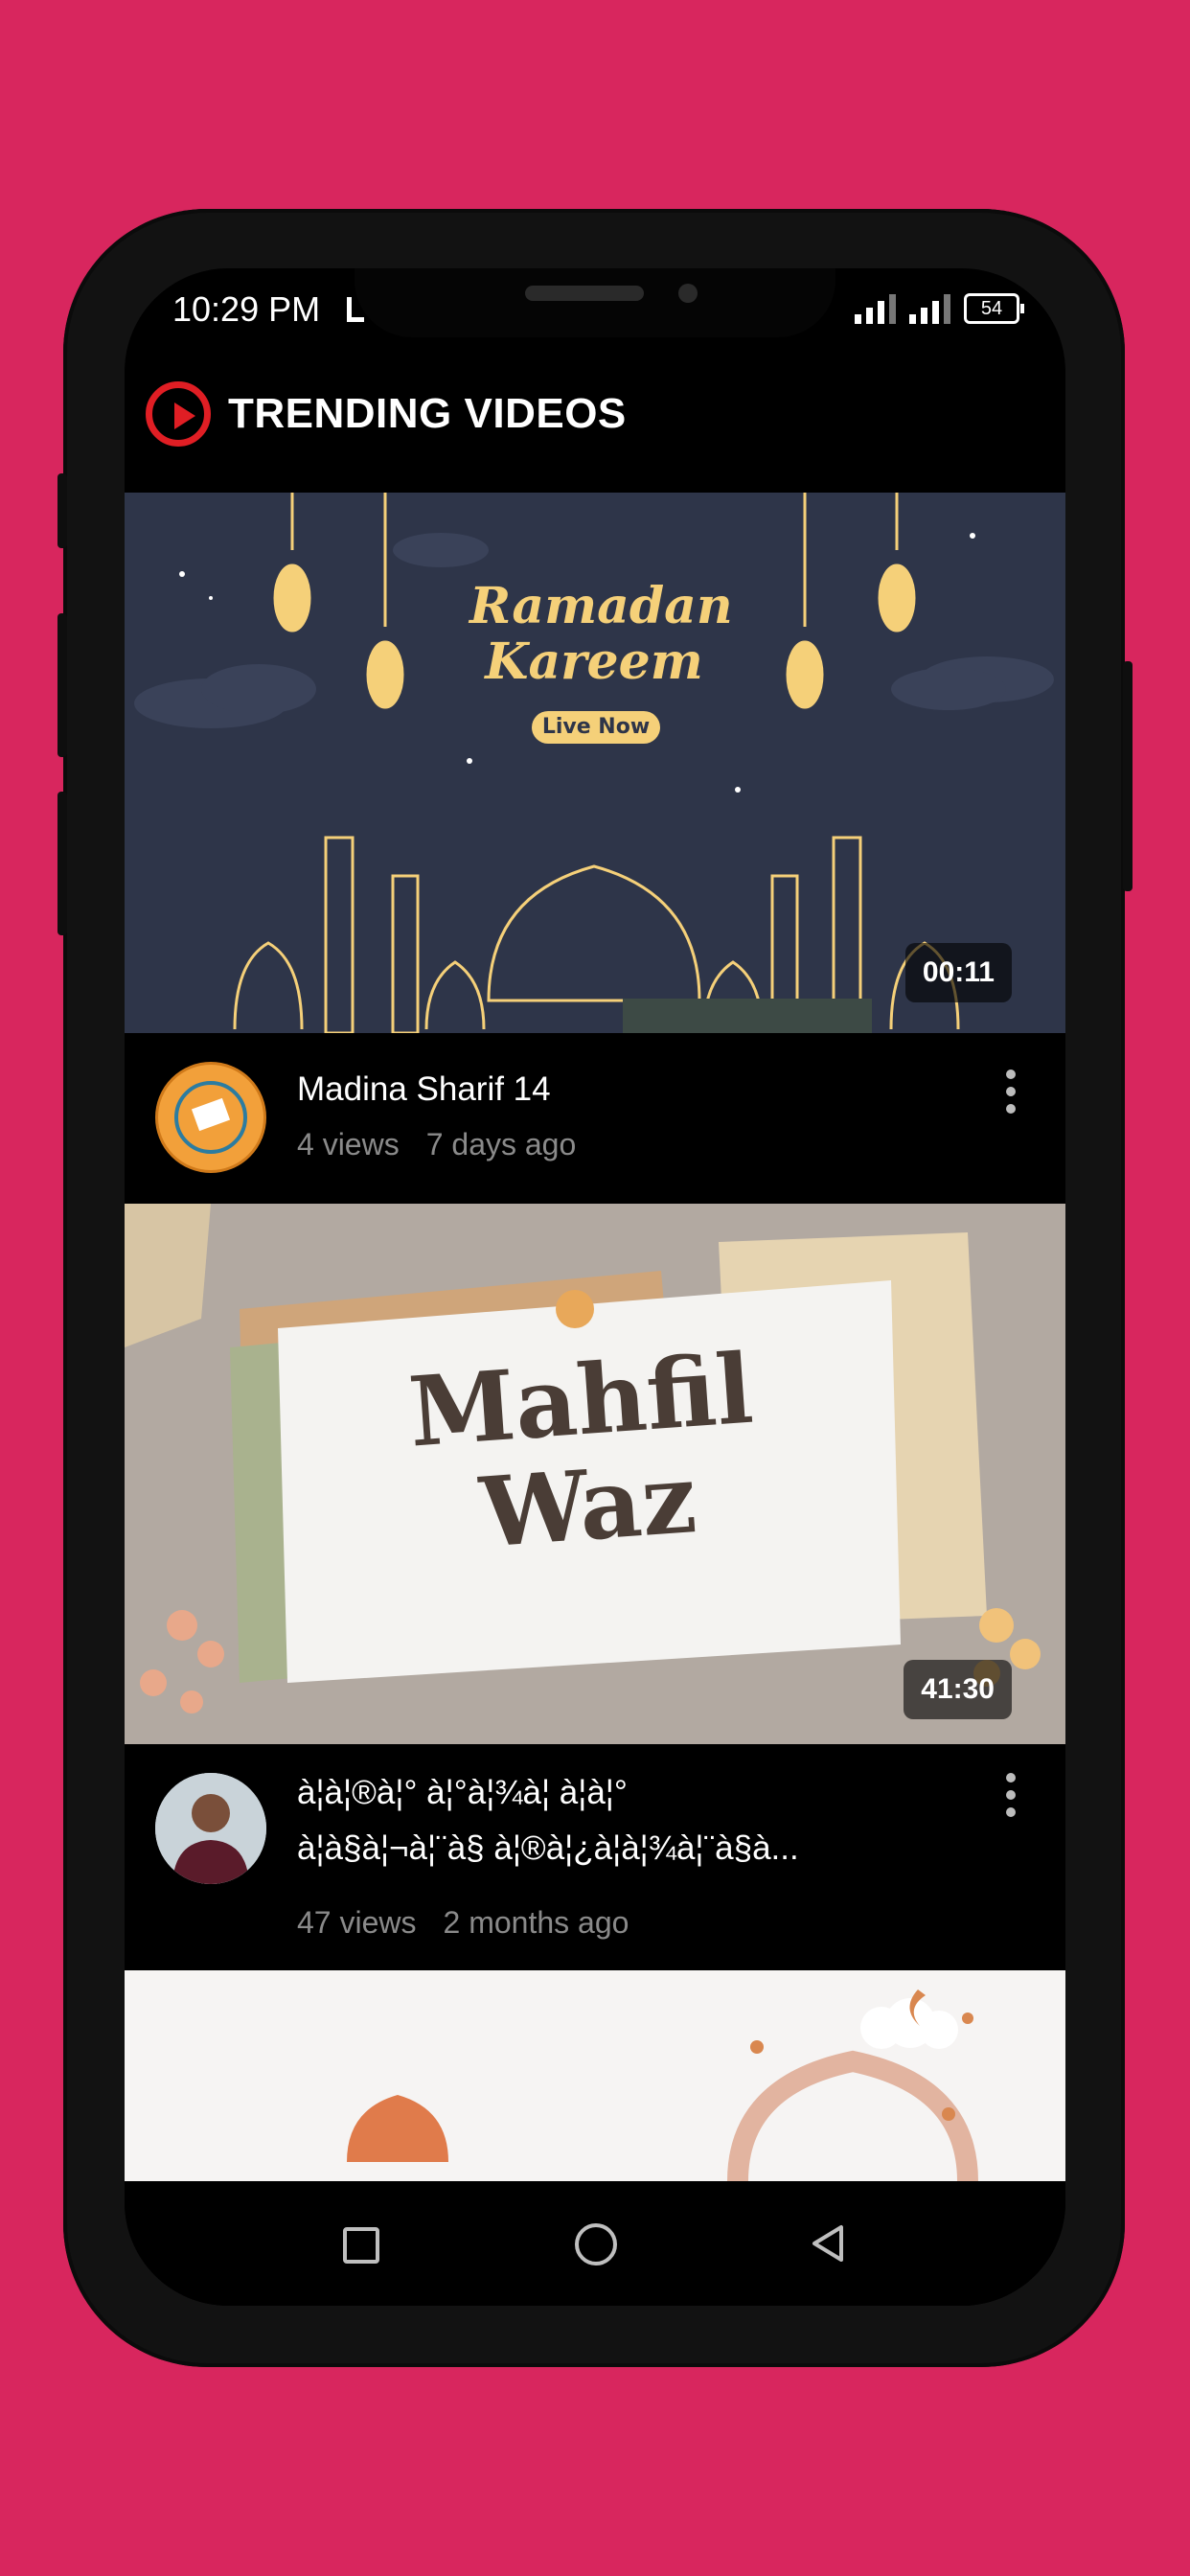 This screenshot has width=1190, height=2576. What do you see at coordinates (349, 1144) in the screenshot?
I see `view-count: 4 views` at bounding box center [349, 1144].